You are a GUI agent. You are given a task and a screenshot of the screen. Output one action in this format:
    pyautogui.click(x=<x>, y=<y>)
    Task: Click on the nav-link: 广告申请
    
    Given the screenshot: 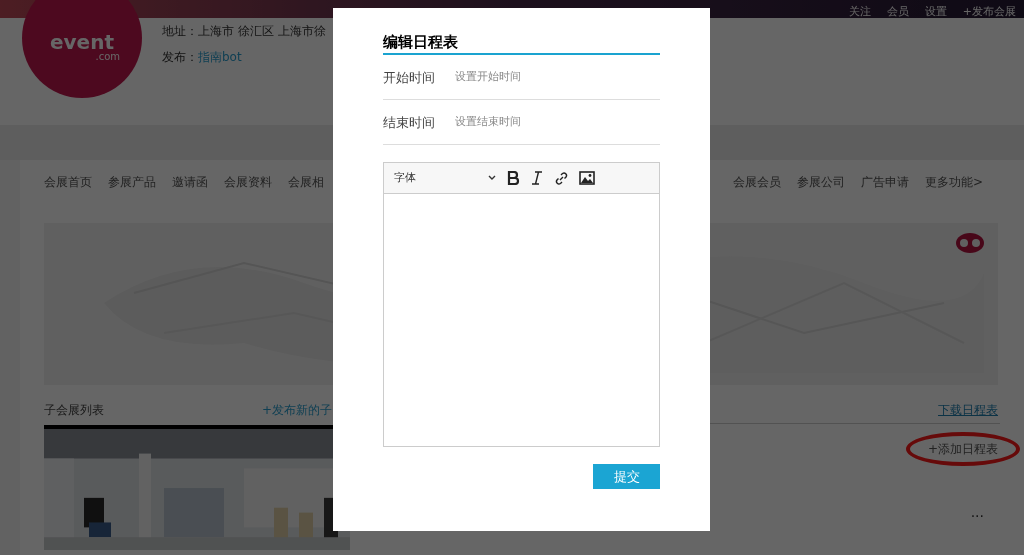 What is the action you would take?
    pyautogui.click(x=884, y=182)
    